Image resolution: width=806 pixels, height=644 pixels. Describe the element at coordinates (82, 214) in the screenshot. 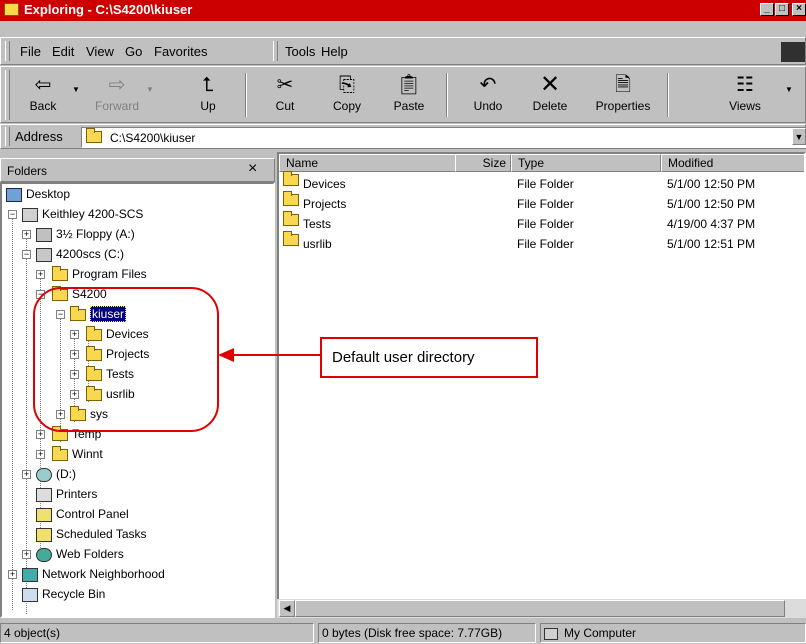

I see `tree-item-computer: Keithley 4200-SCS` at that location.